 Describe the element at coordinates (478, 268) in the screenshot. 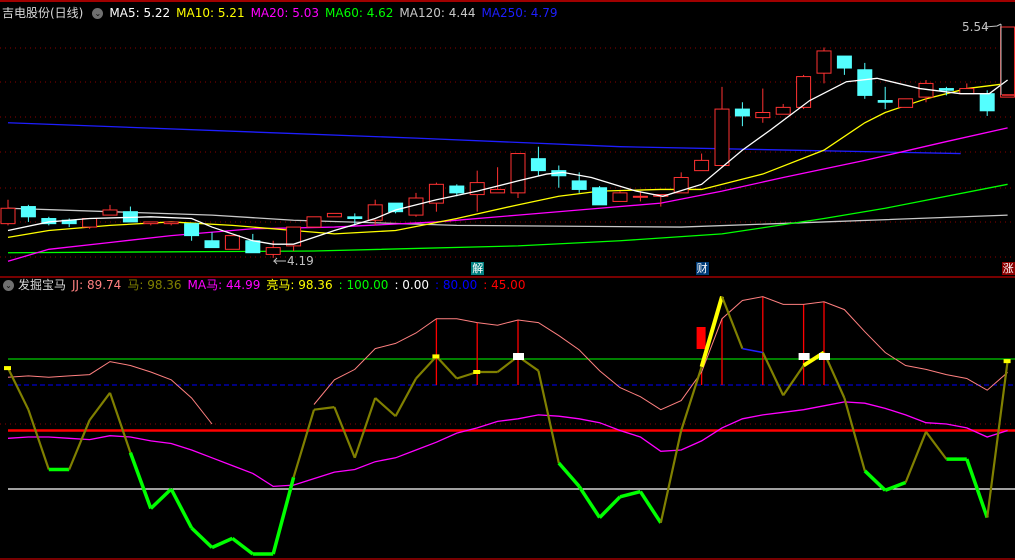

I see `event-marker-unlock: 解` at that location.